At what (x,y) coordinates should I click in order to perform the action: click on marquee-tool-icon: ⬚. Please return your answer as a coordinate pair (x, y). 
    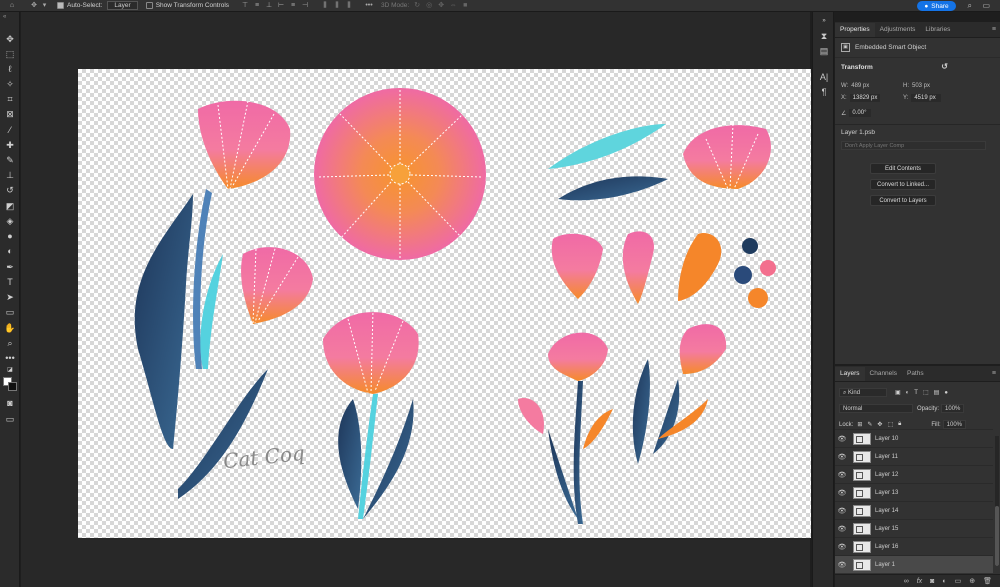
    Looking at the image, I should click on (10, 54).